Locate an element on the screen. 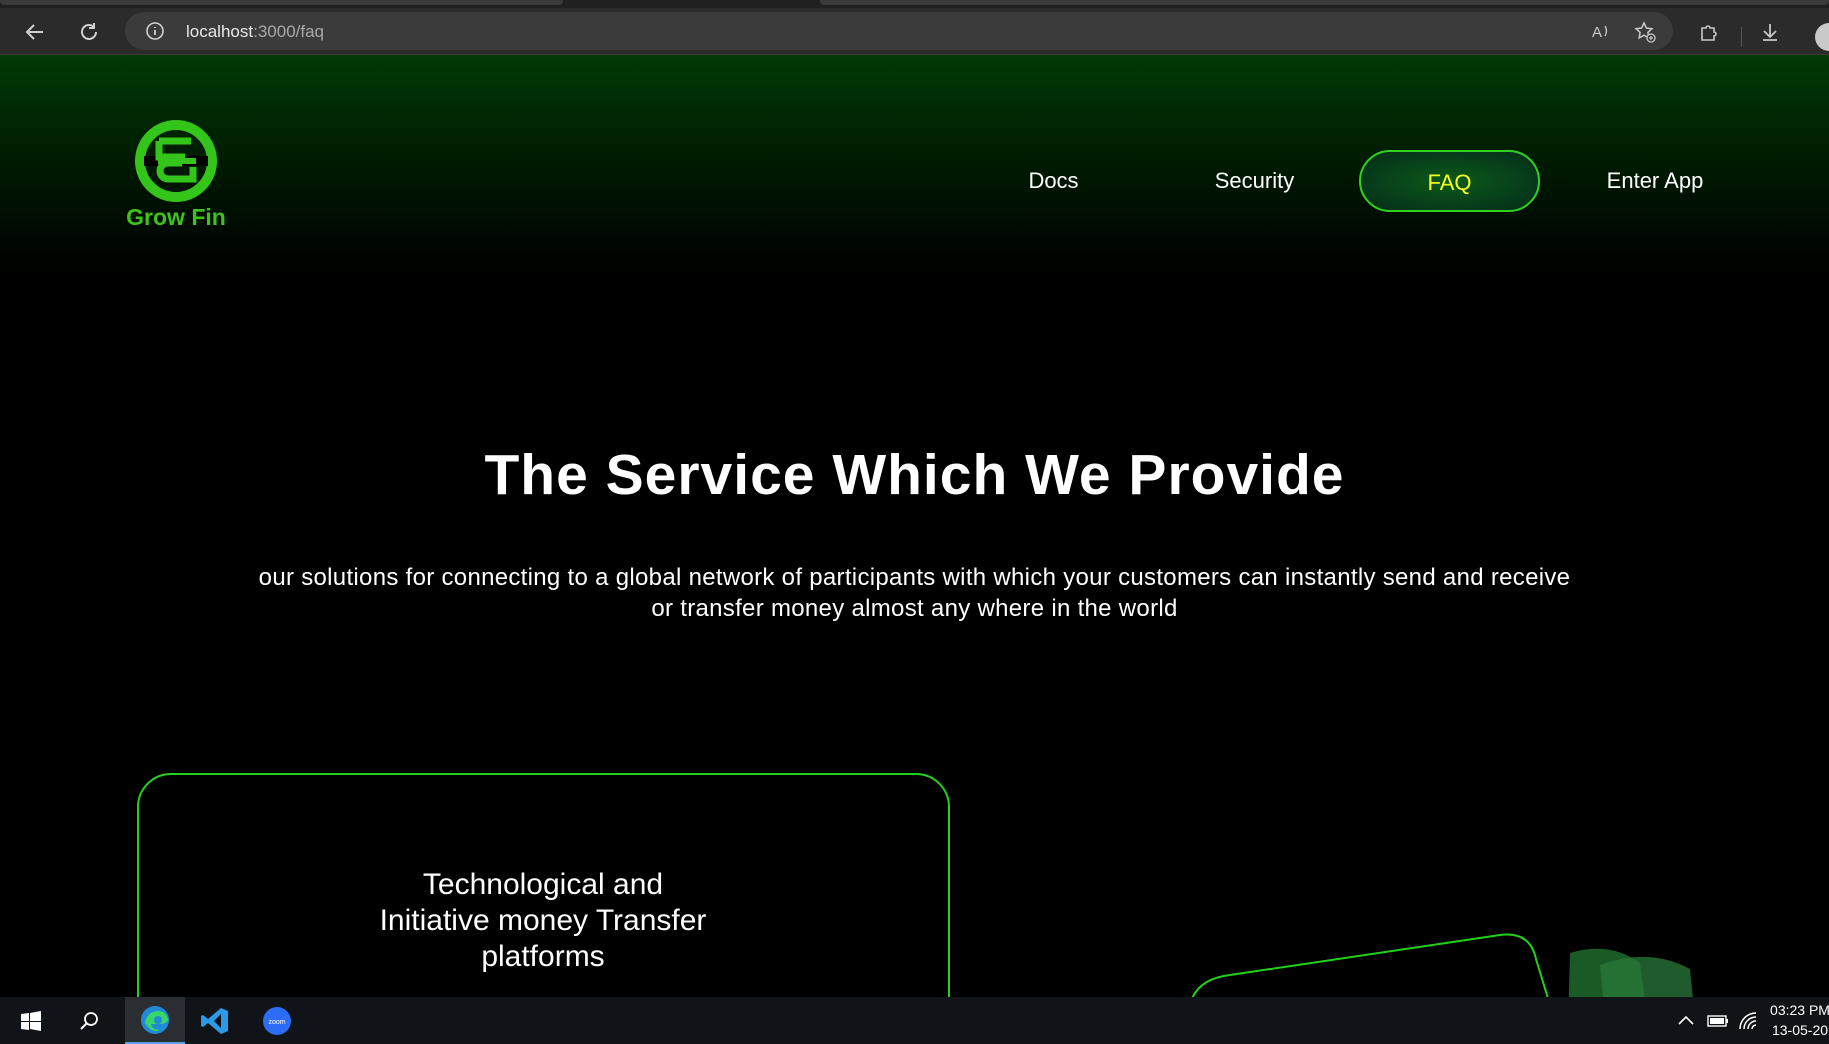 This screenshot has width=1829, height=1044. taskbar-clock: 03:23 PM 13-05-20 is located at coordinates (1797, 1020).